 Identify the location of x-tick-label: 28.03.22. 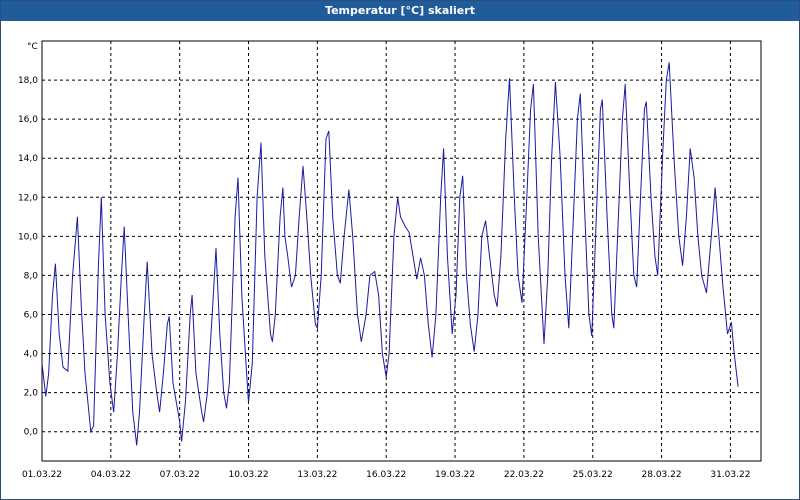
(662, 475).